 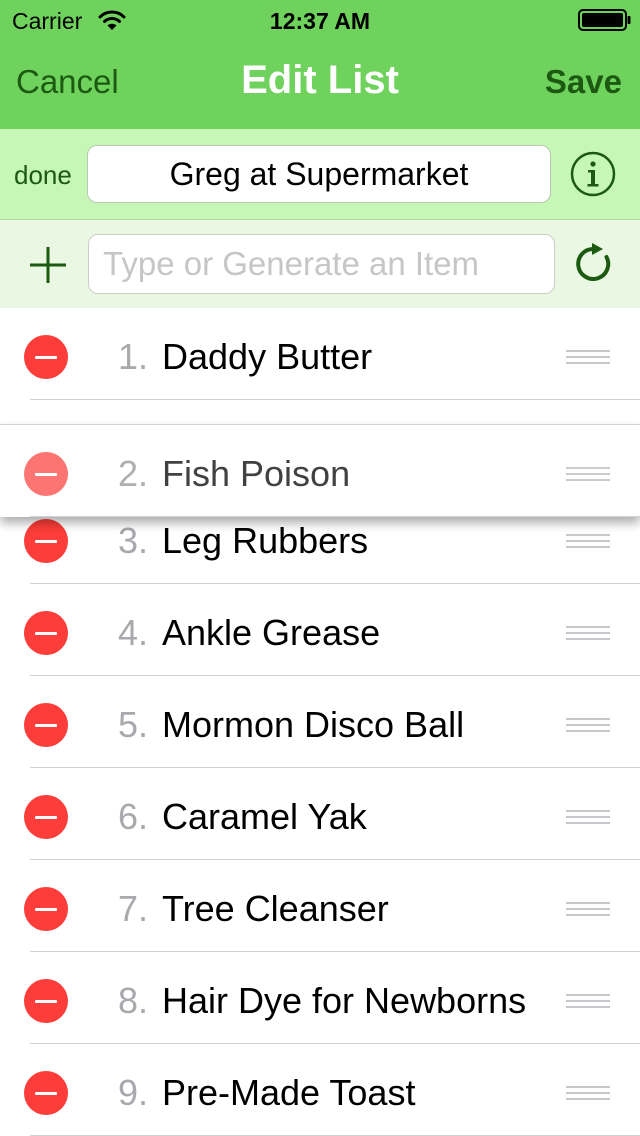 What do you see at coordinates (48, 265) in the screenshot?
I see `plus-icon` at bounding box center [48, 265].